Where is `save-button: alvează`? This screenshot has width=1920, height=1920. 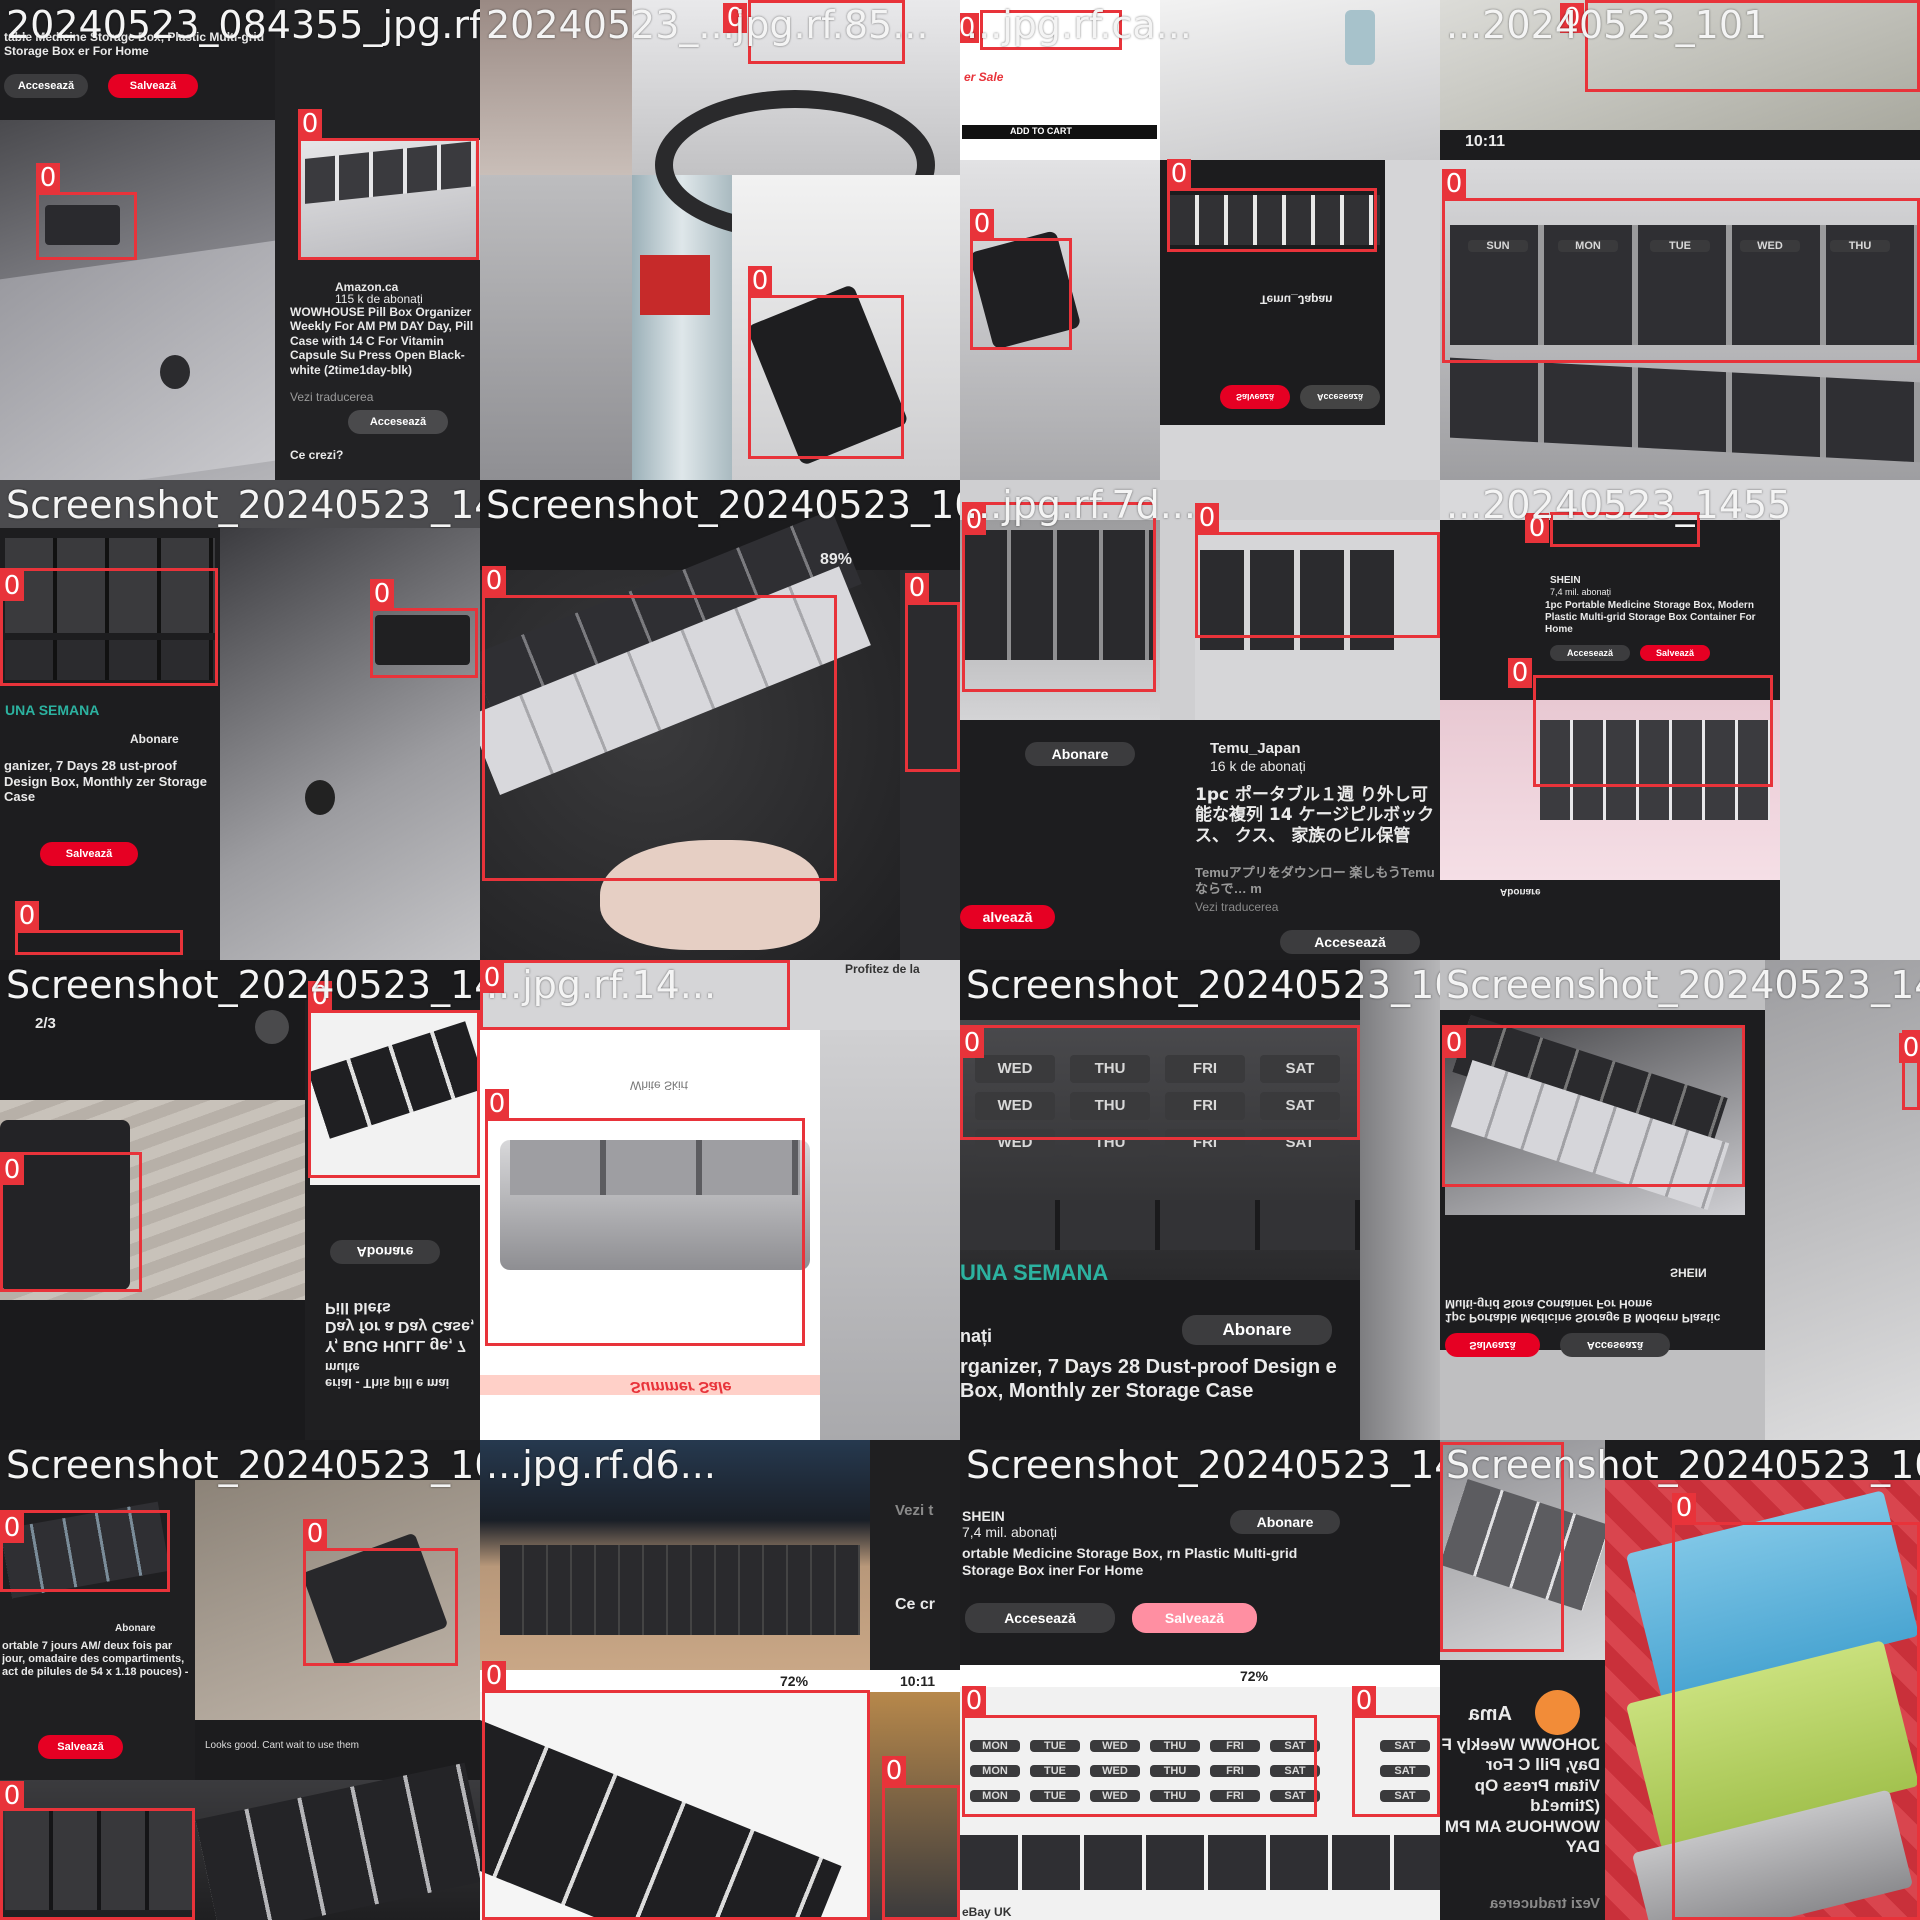 save-button: alvează is located at coordinates (1007, 917).